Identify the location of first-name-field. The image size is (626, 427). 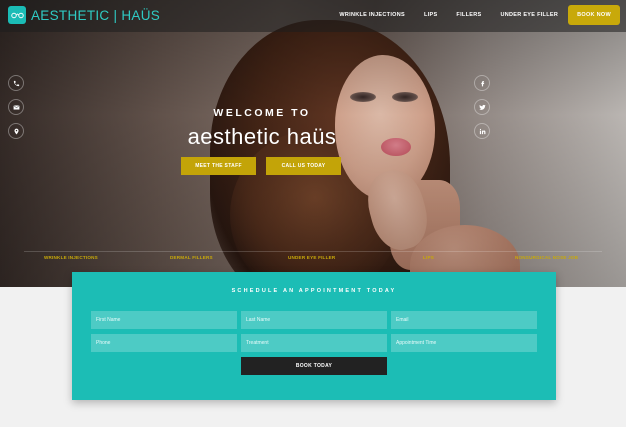
(164, 320).